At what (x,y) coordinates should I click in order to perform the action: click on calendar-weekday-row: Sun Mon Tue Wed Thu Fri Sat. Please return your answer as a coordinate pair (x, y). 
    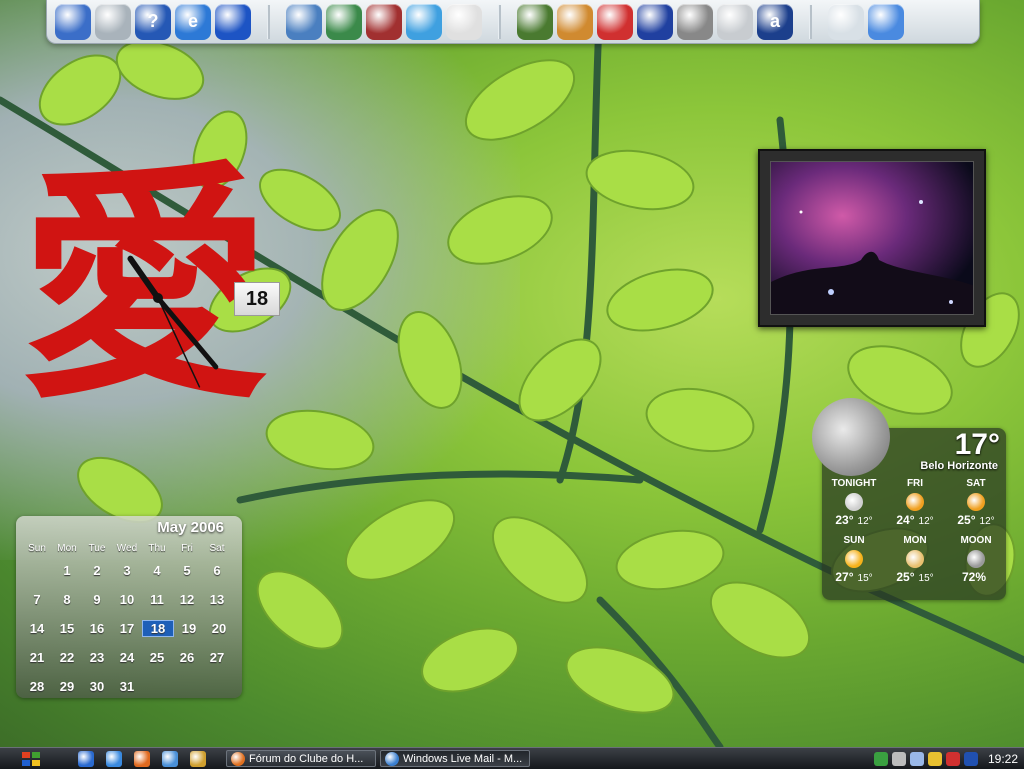
    Looking at the image, I should click on (129, 548).